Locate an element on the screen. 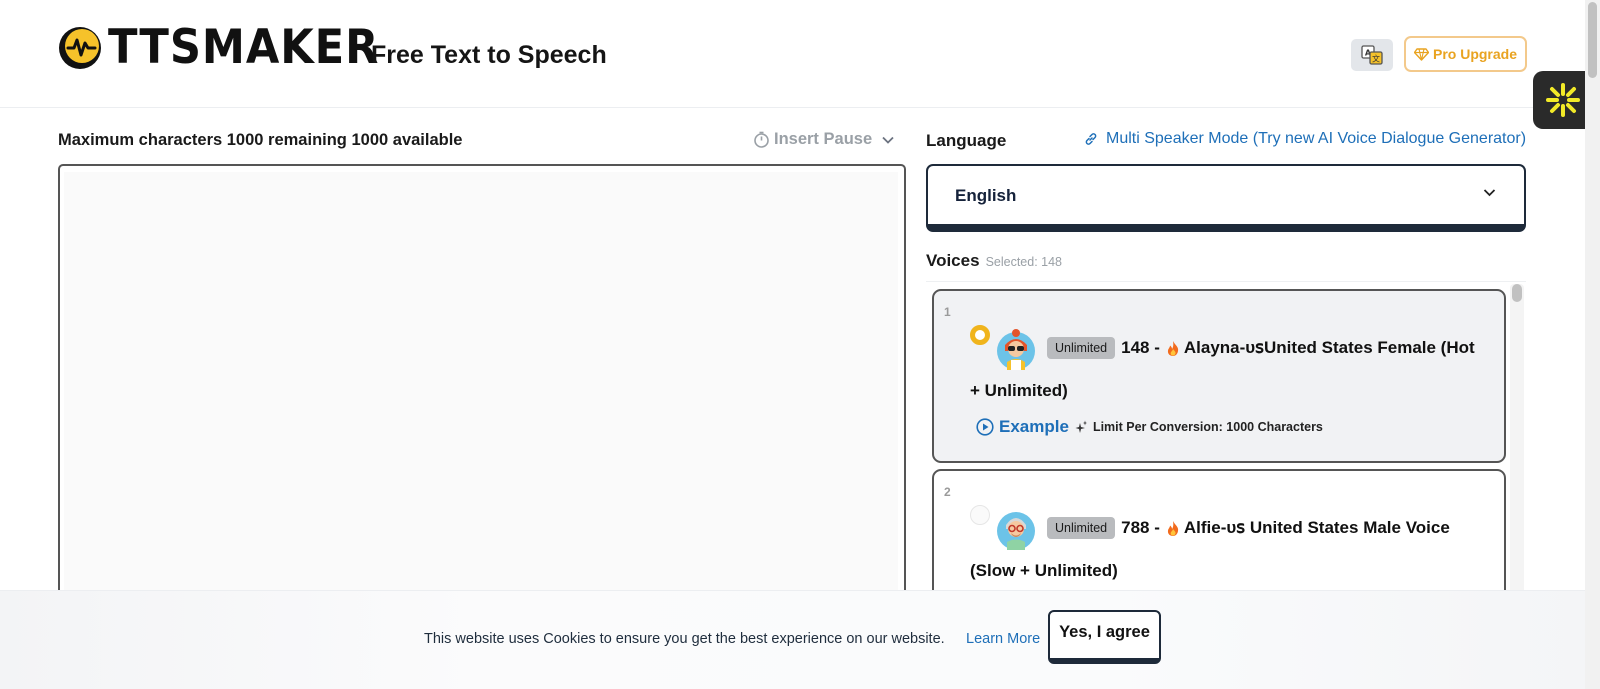 This screenshot has width=1600, height=689. language-selected-value: English is located at coordinates (986, 195).